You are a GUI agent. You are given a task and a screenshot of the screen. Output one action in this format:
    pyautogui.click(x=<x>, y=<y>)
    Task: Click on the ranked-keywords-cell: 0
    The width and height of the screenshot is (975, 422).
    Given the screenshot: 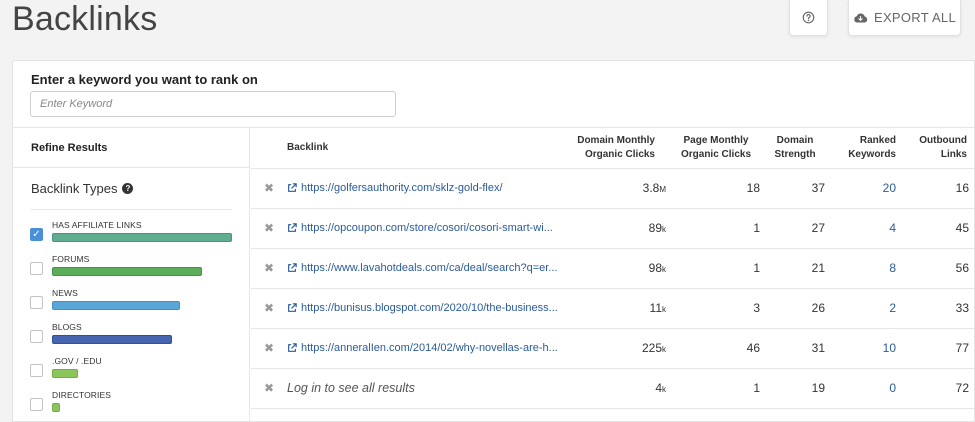 What is the action you would take?
    pyautogui.click(x=892, y=388)
    